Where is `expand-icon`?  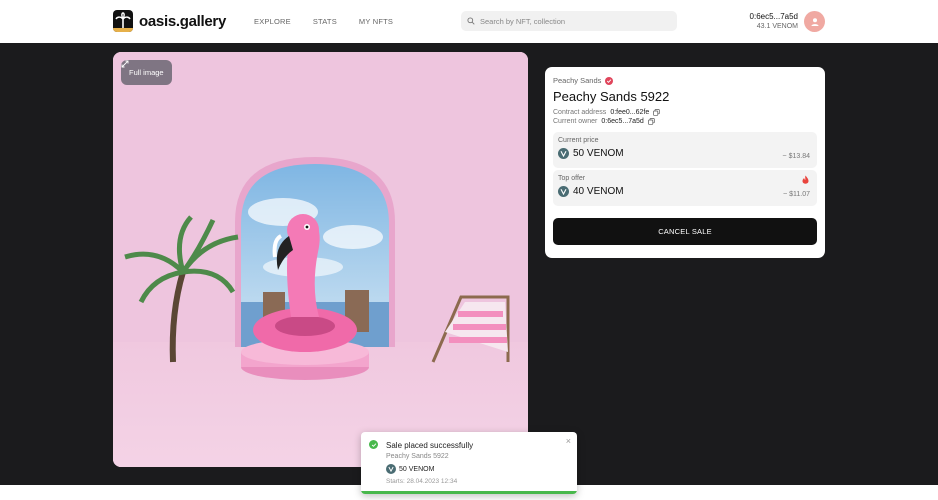 expand-icon is located at coordinates (125, 64).